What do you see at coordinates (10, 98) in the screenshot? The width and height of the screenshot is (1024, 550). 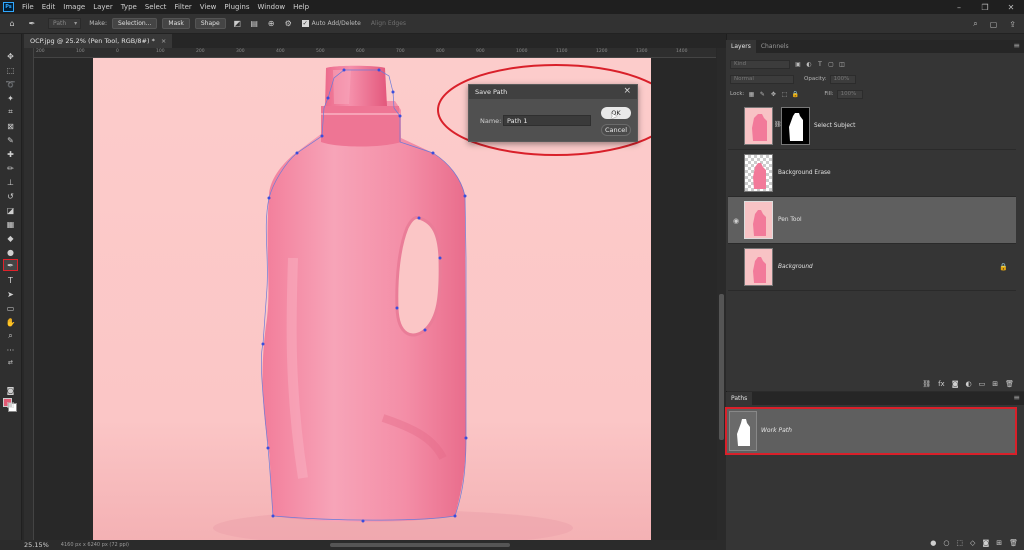 I see `magic-wand-tool-icon: ✦` at bounding box center [10, 98].